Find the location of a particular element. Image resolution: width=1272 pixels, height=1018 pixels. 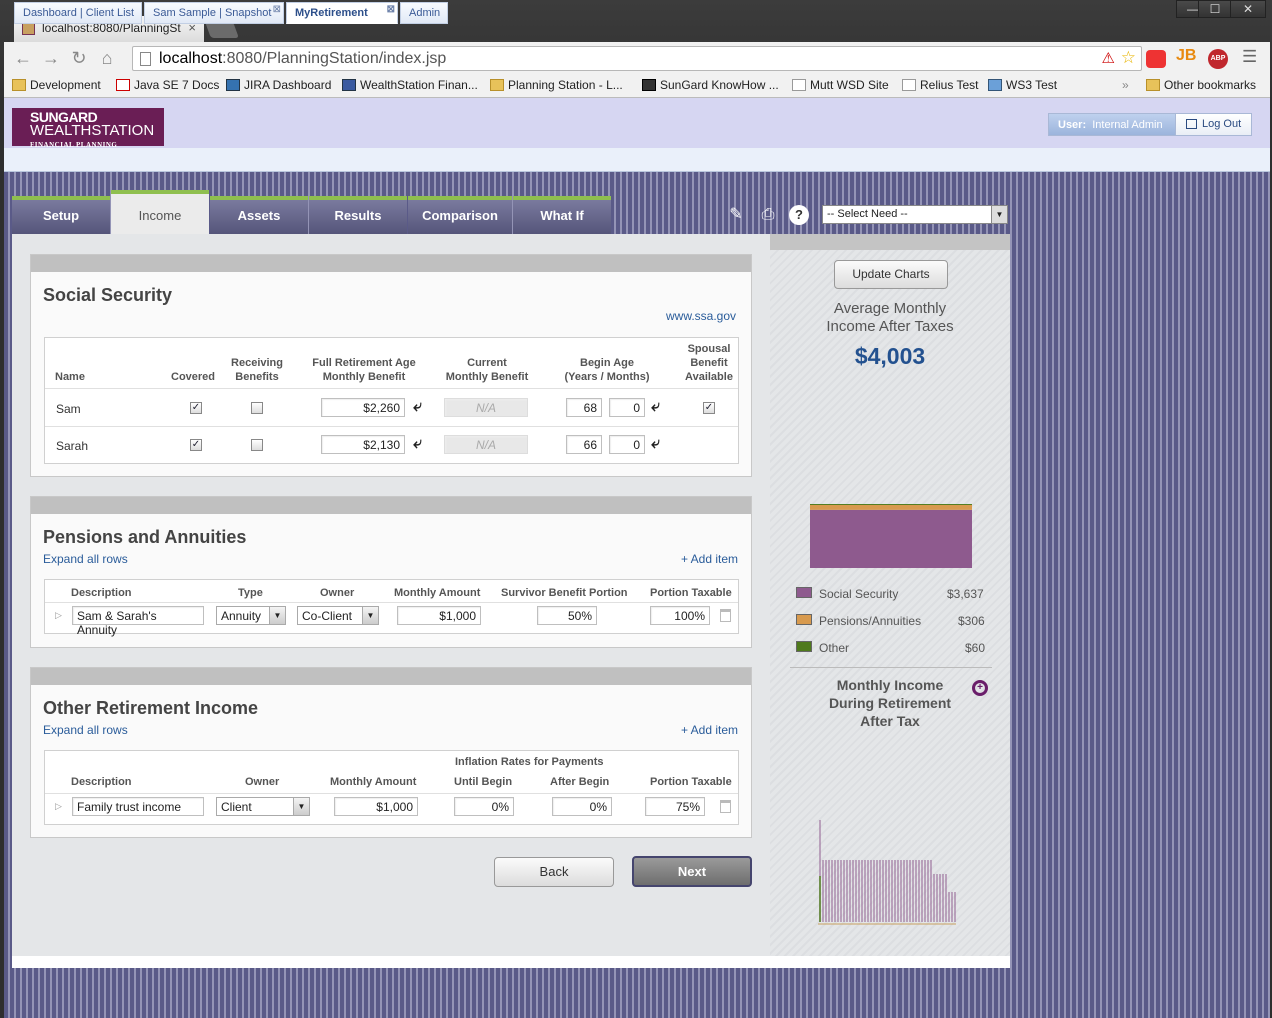

begin-years-input: 66 is located at coordinates (584, 444).